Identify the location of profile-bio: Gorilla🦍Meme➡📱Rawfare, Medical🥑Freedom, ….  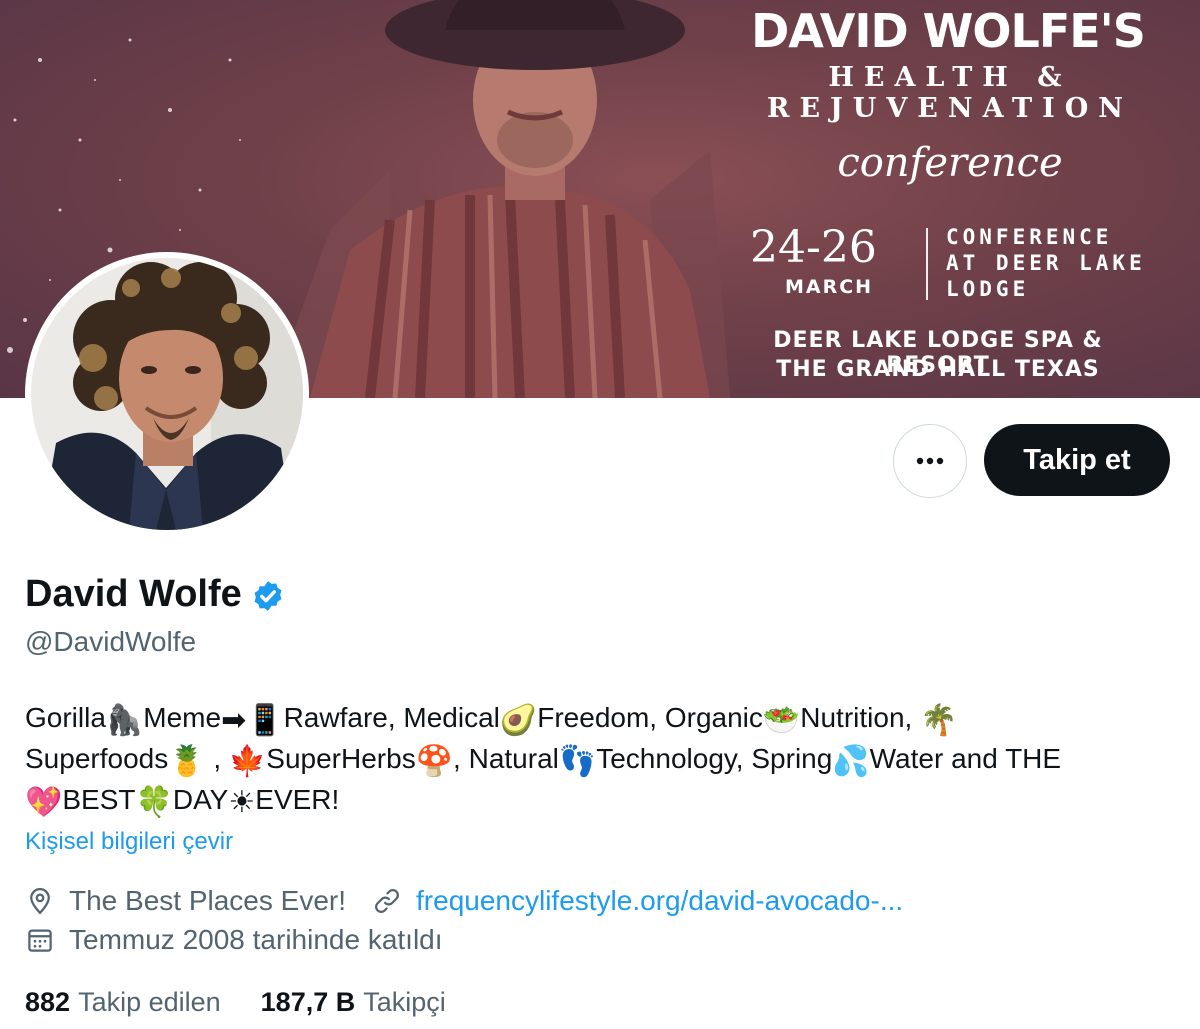
(605, 758).